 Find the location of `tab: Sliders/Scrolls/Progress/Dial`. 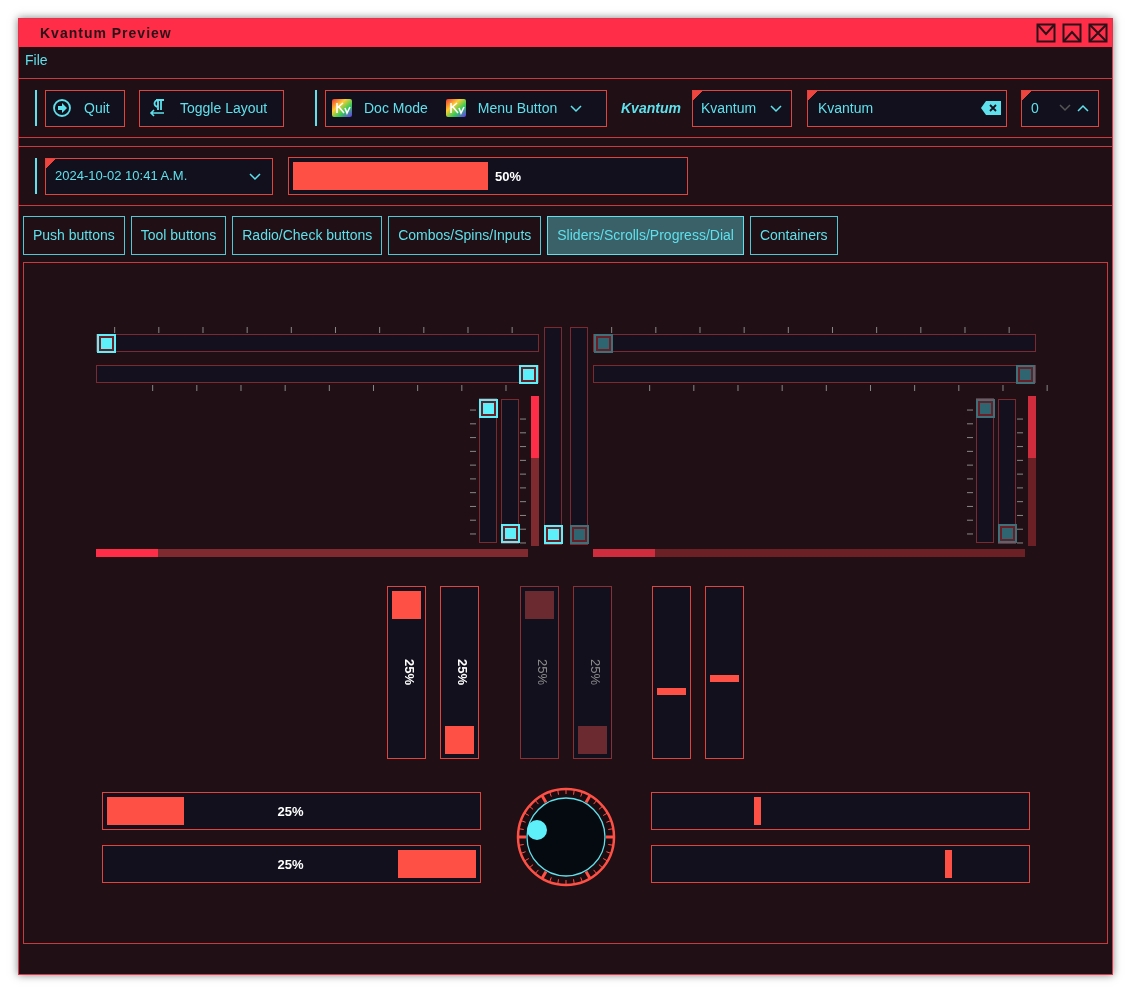

tab: Sliders/Scrolls/Progress/Dial is located at coordinates (645, 235).